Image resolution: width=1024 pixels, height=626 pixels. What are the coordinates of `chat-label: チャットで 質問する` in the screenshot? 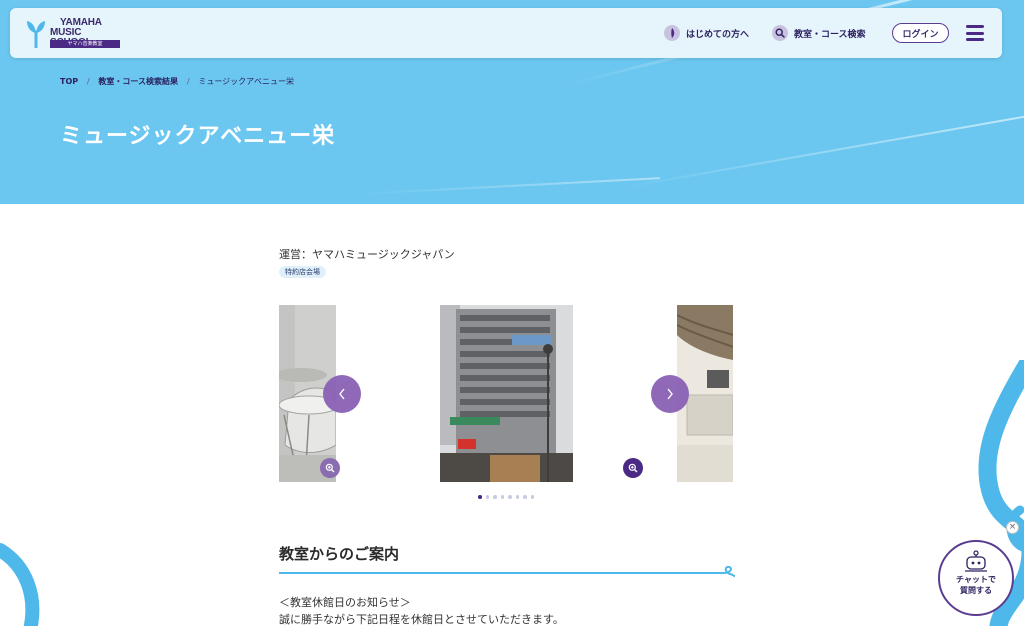 It's located at (976, 585).